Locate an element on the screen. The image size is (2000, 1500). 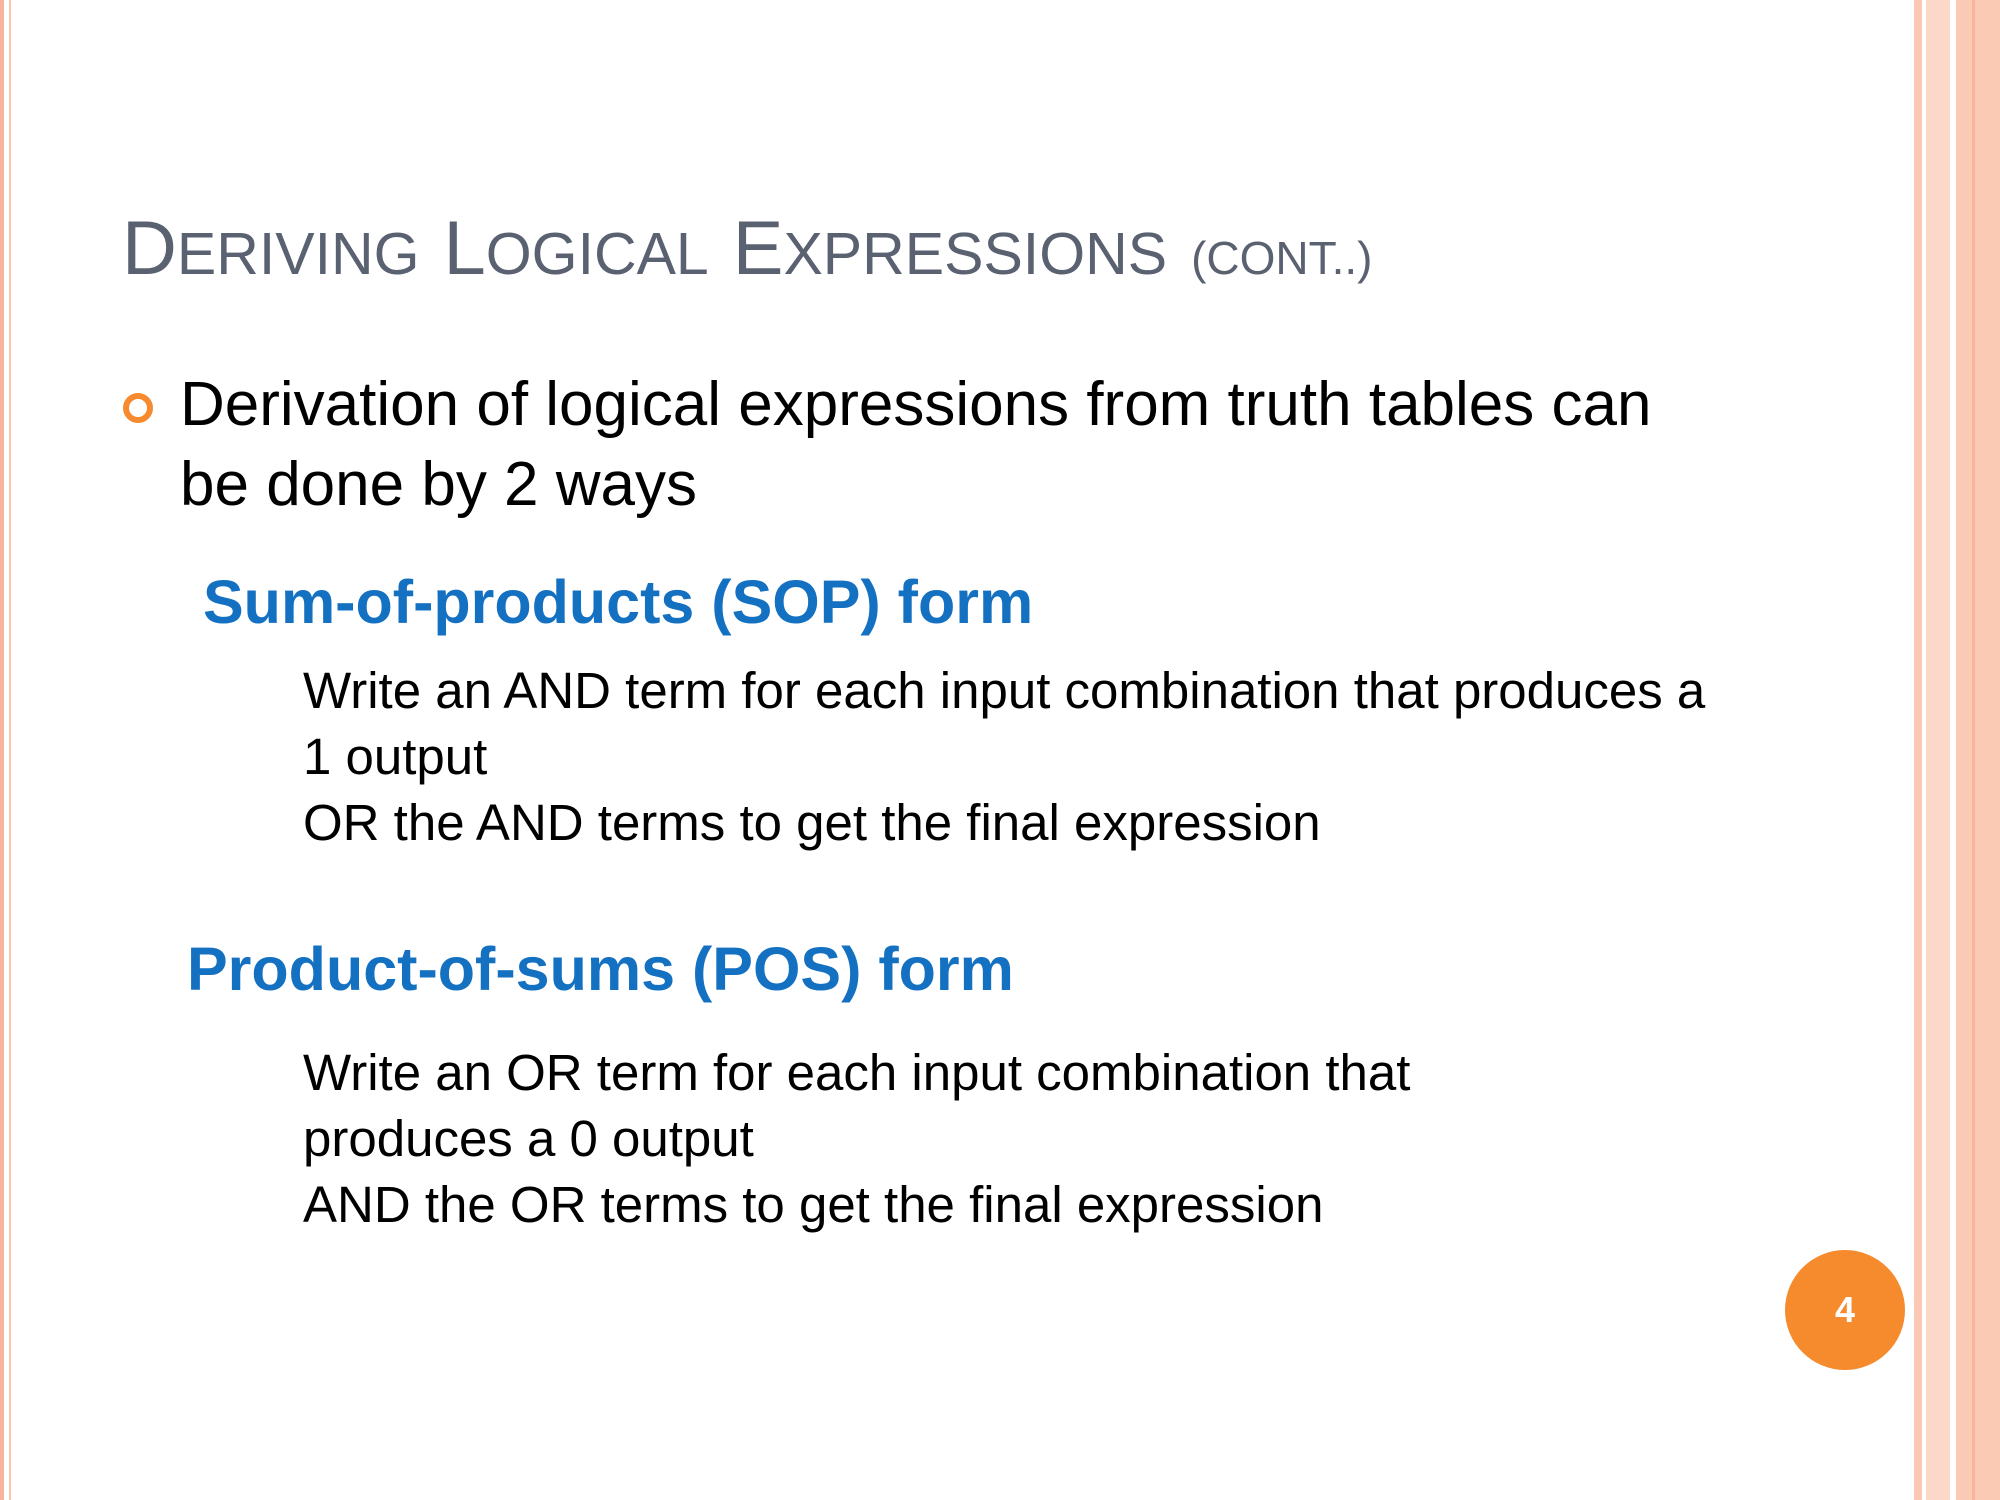
title-suffix: (CONT..) is located at coordinates (1282, 258).